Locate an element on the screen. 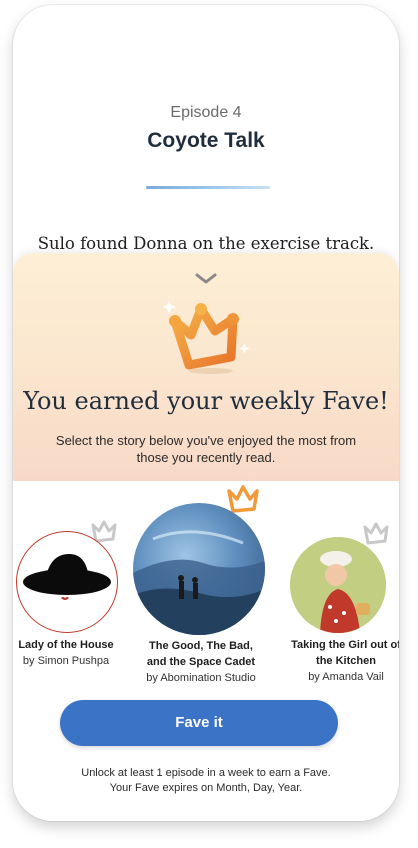 This screenshot has width=418, height=848. crown-gray-icon is located at coordinates (376, 533).